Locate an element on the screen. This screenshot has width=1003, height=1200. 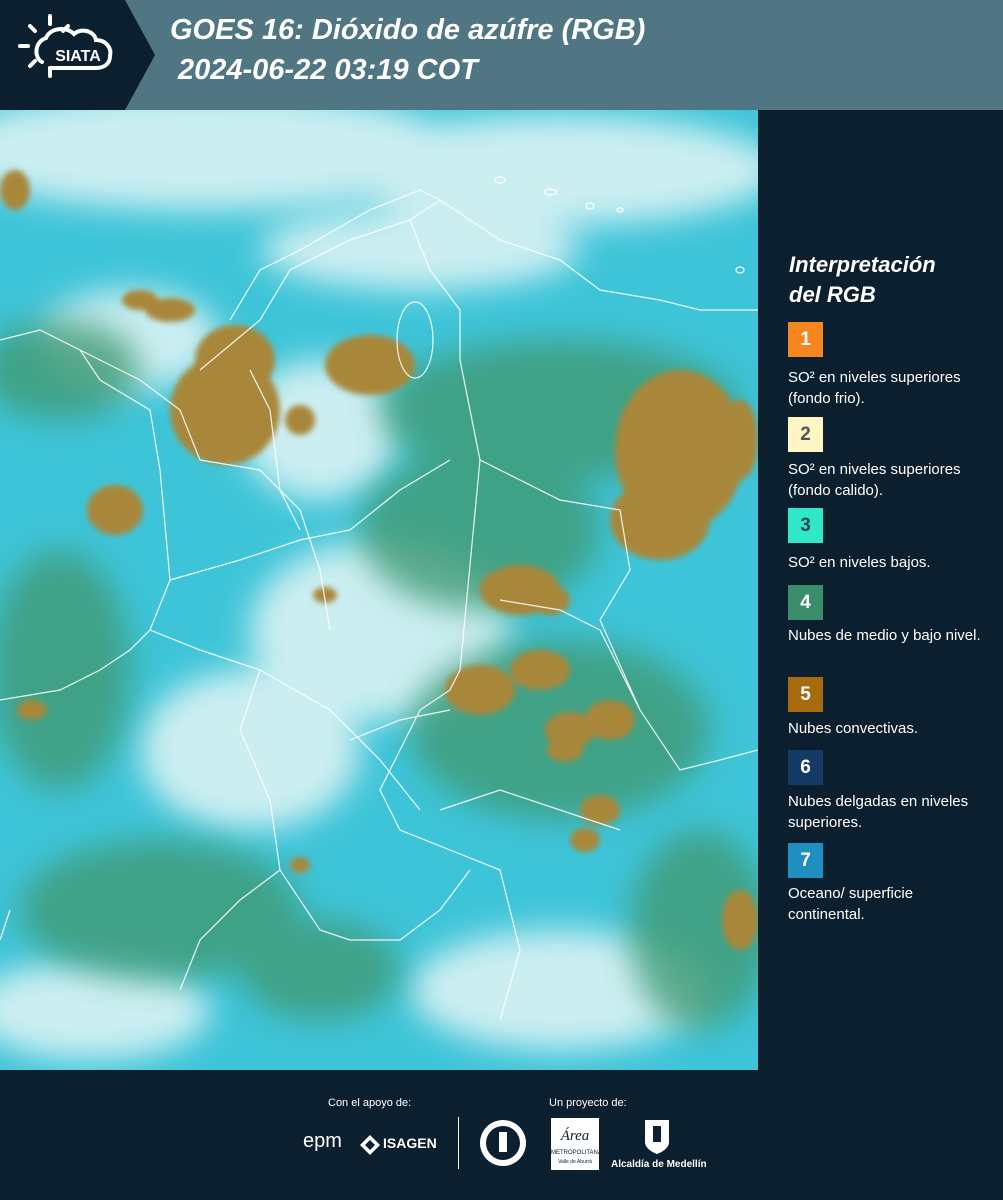
area-logo-text: Área is located at coordinates (575, 1136).